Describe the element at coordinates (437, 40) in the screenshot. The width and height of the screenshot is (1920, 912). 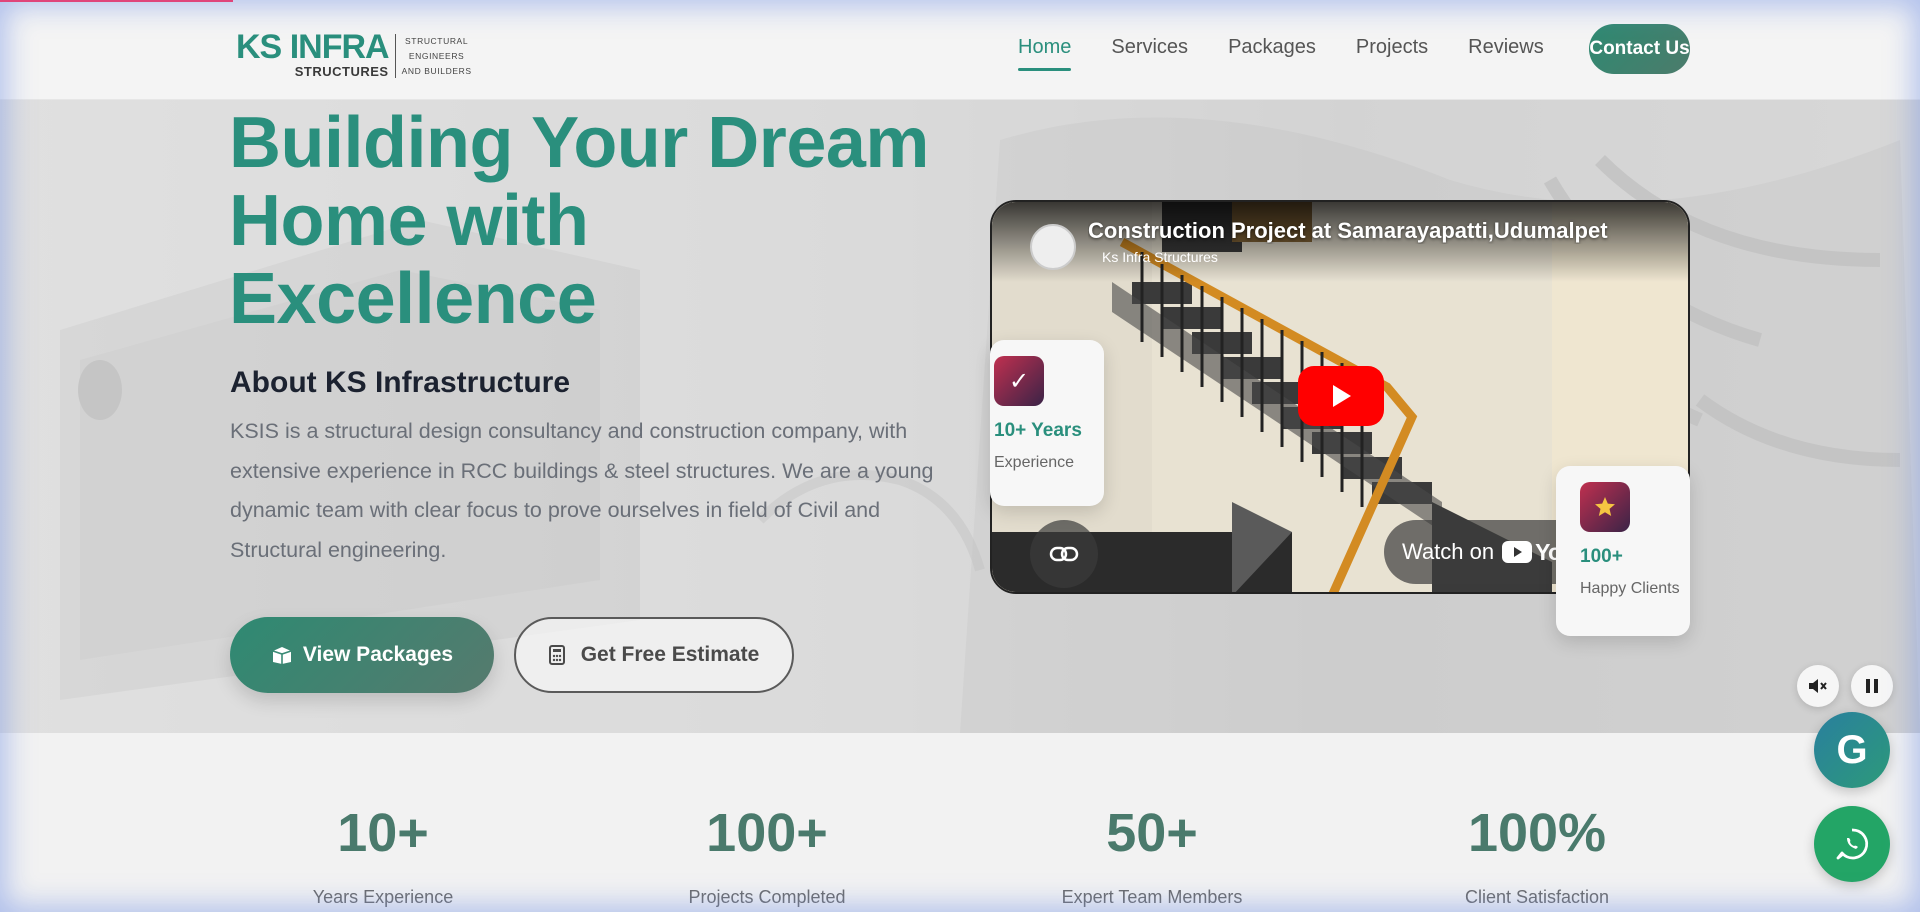
I see `logo-tagline-line: STRUCTURAL` at that location.